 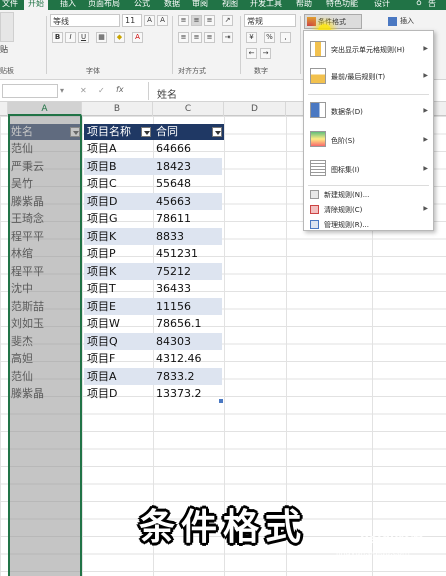 What do you see at coordinates (7, 71) in the screenshot?
I see `clipboard-group-label: 贴板` at bounding box center [7, 71].